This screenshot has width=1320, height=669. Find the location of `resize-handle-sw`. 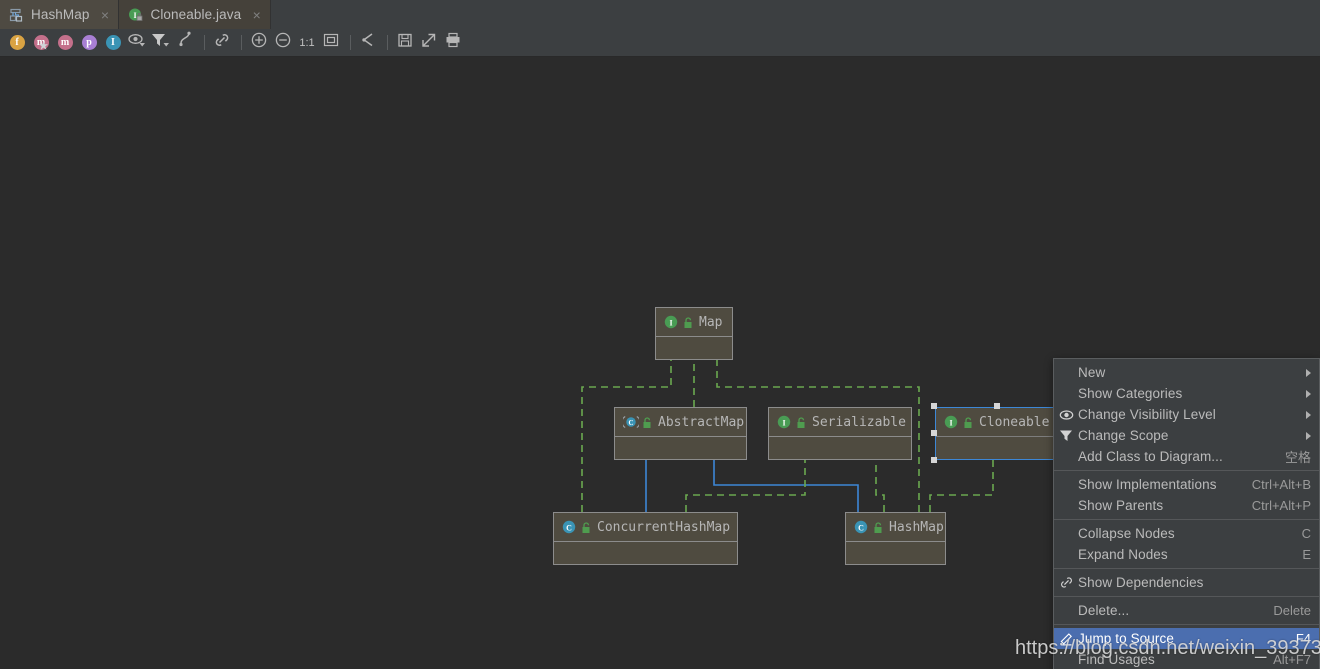

resize-handle-sw is located at coordinates (934, 460).